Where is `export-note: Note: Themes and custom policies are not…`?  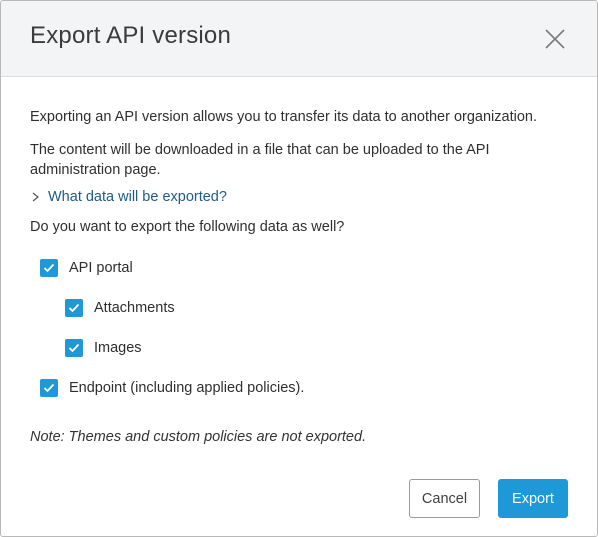
export-note: Note: Themes and custom policies are not… is located at coordinates (198, 437).